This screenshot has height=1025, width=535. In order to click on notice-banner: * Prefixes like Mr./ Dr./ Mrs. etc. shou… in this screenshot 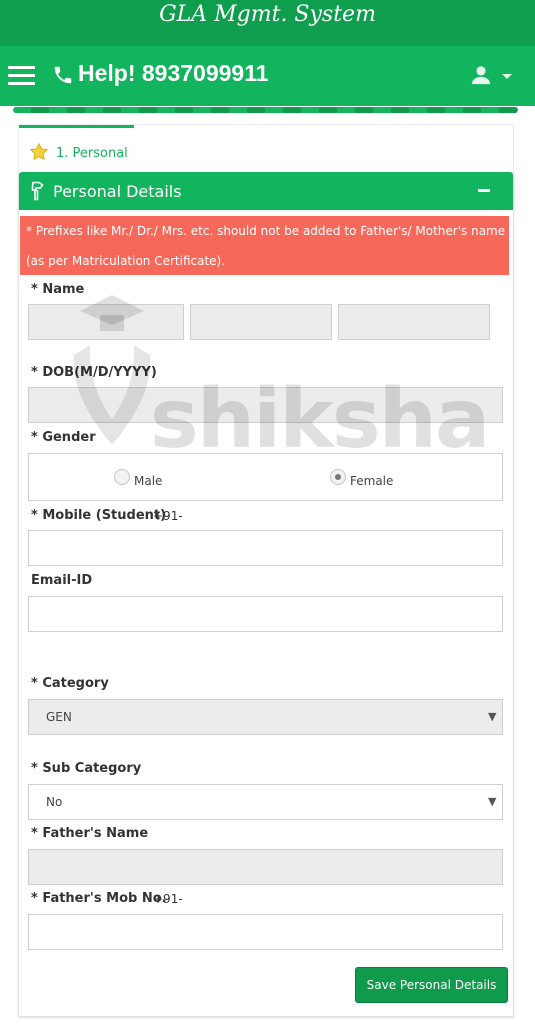, I will do `click(264, 245)`.